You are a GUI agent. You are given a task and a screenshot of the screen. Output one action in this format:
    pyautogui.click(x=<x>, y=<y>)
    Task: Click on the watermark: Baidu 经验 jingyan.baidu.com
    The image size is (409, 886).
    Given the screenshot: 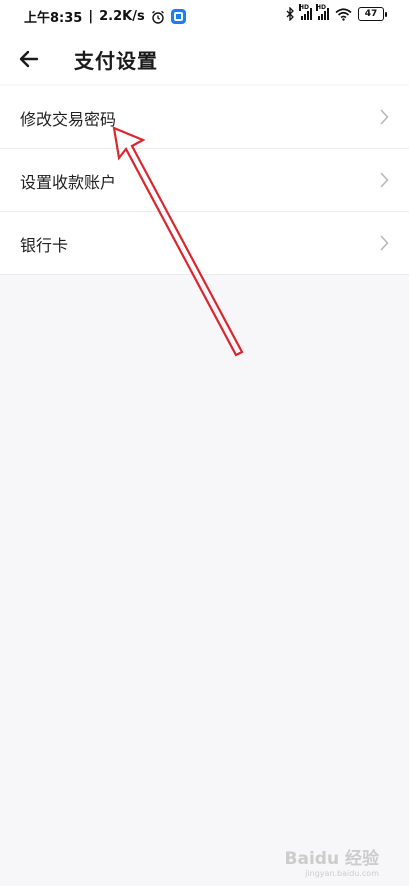 What is the action you would take?
    pyautogui.click(x=332, y=861)
    